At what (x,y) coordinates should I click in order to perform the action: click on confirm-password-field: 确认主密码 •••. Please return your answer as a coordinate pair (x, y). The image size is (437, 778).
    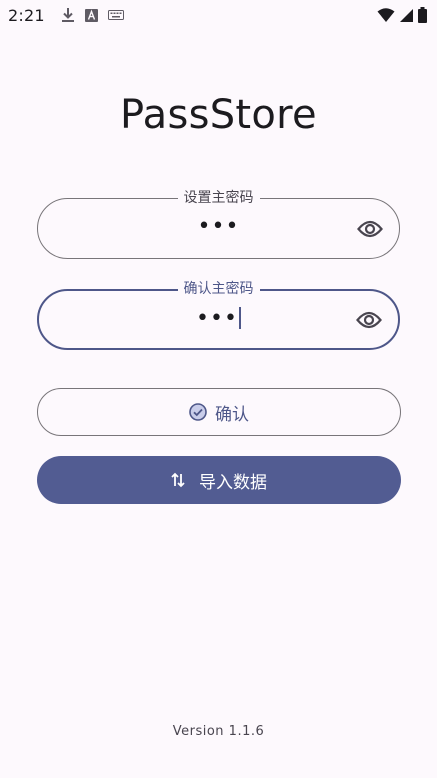
    Looking at the image, I should click on (218, 315).